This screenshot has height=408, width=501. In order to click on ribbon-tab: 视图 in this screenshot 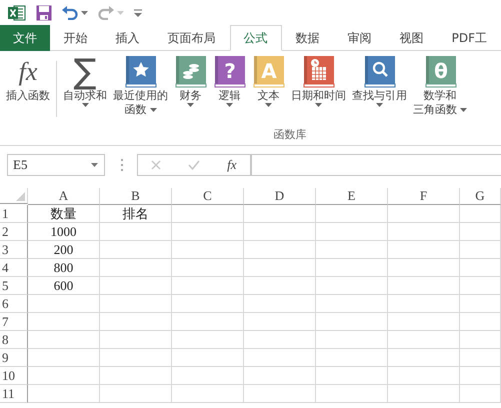, I will do `click(412, 38)`.